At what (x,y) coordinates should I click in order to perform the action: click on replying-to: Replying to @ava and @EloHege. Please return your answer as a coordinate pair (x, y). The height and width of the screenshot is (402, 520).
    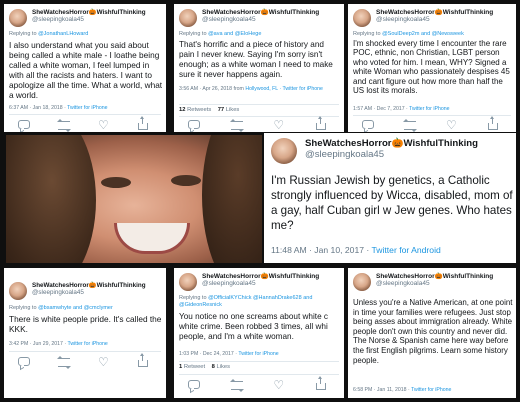
    Looking at the image, I should click on (220, 34).